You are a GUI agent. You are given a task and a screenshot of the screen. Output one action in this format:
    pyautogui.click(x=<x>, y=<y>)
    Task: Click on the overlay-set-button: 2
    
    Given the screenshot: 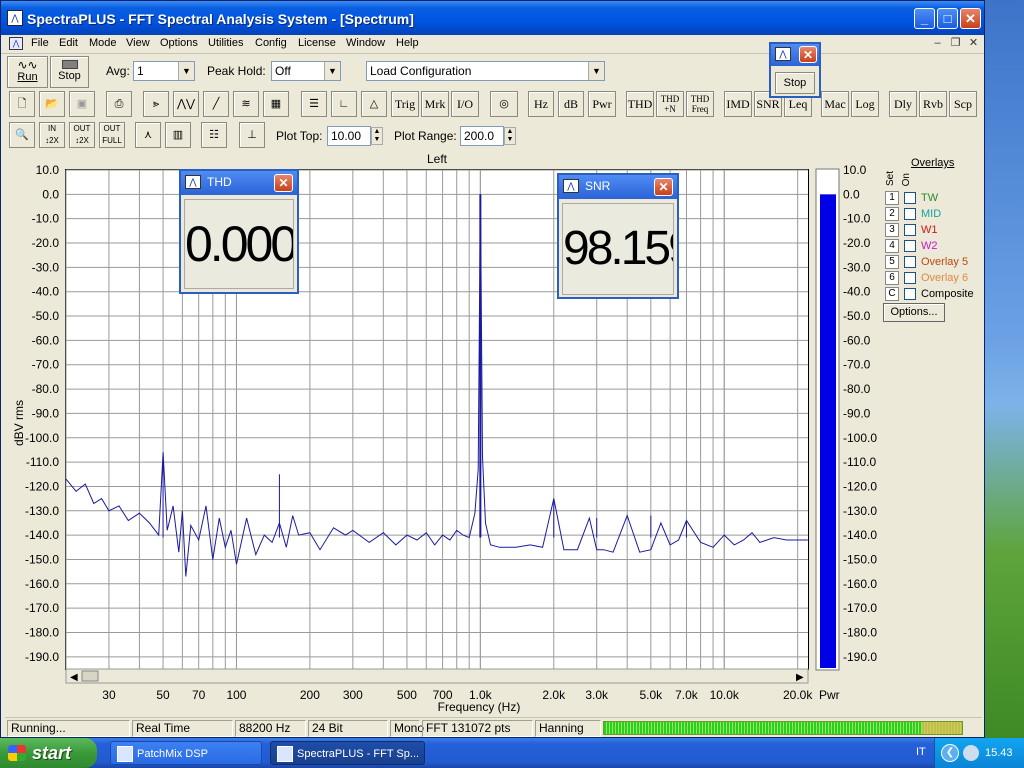 What is the action you would take?
    pyautogui.click(x=892, y=214)
    